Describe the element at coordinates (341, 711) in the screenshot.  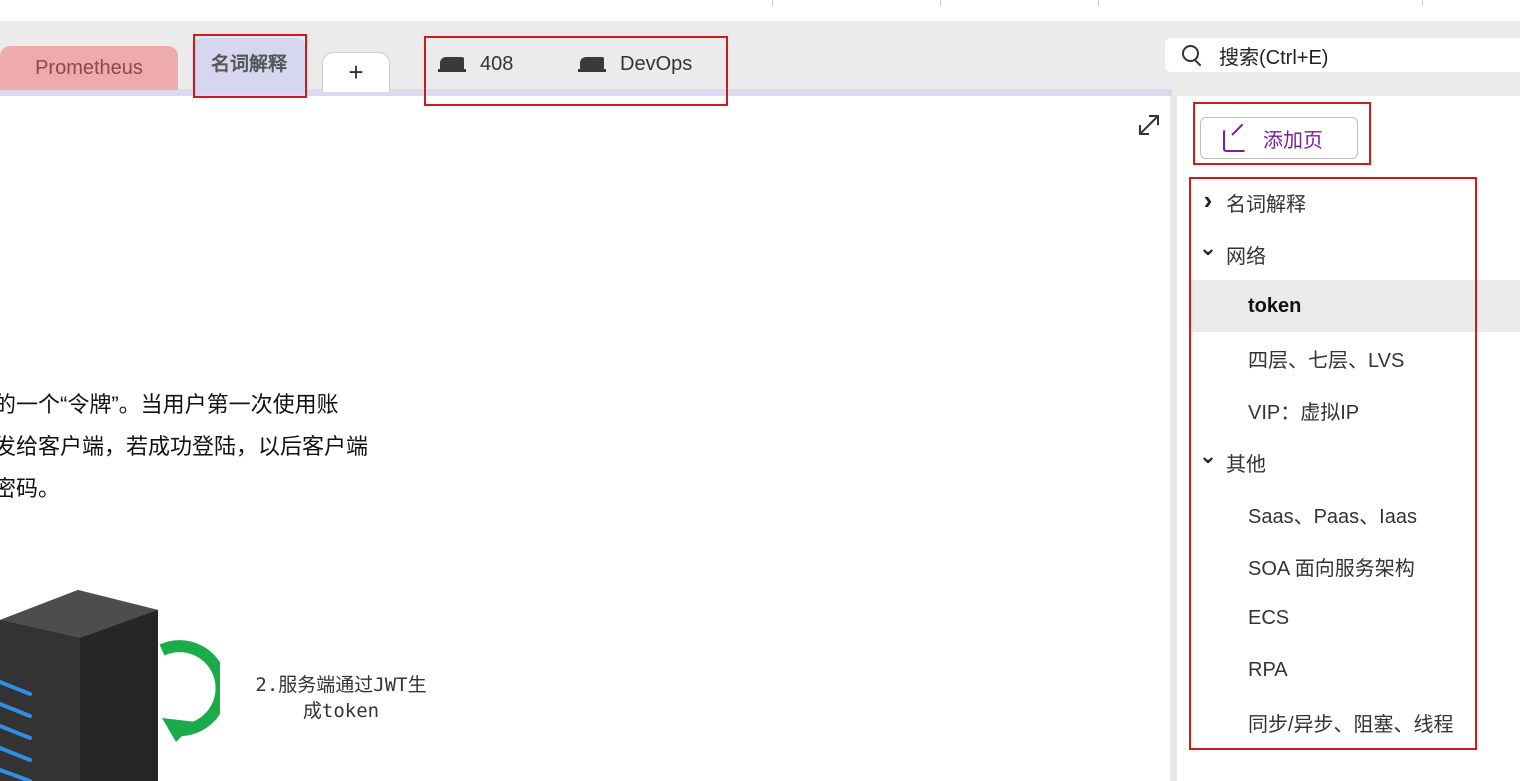
I see `caption-line: 成token` at that location.